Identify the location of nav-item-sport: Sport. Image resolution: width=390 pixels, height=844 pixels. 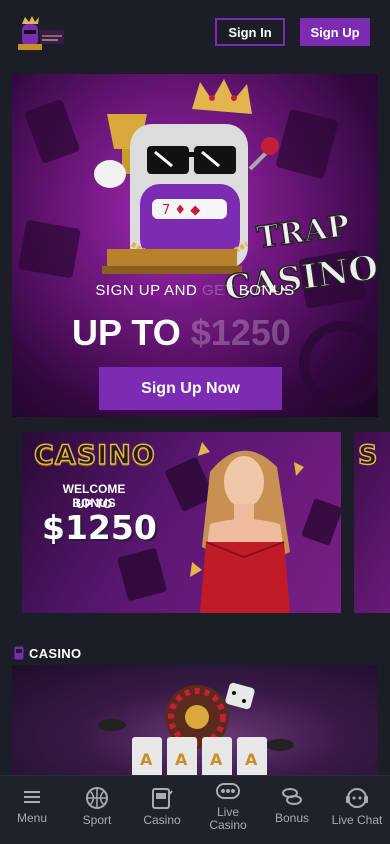
(97, 810).